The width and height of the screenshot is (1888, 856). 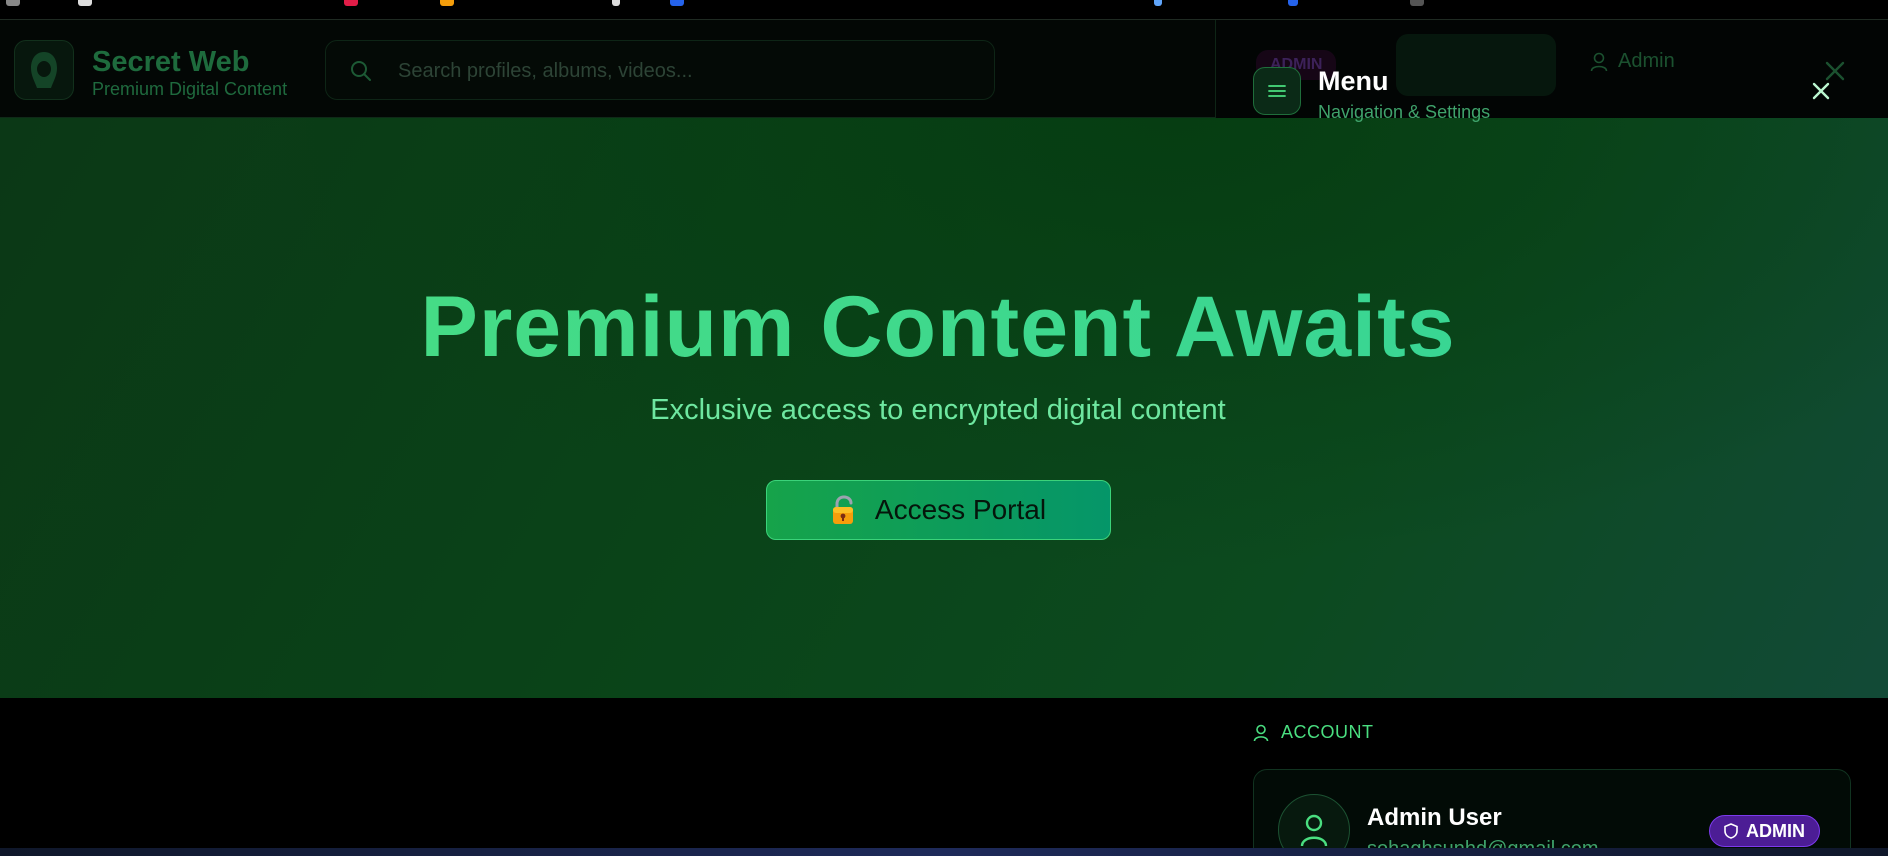 I want to click on role-badge: ADMIN, so click(x=1764, y=831).